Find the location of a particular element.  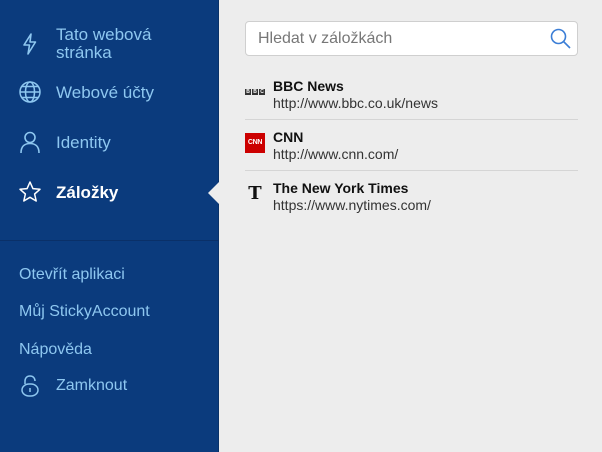

active-indicator-arrow is located at coordinates (213, 193).